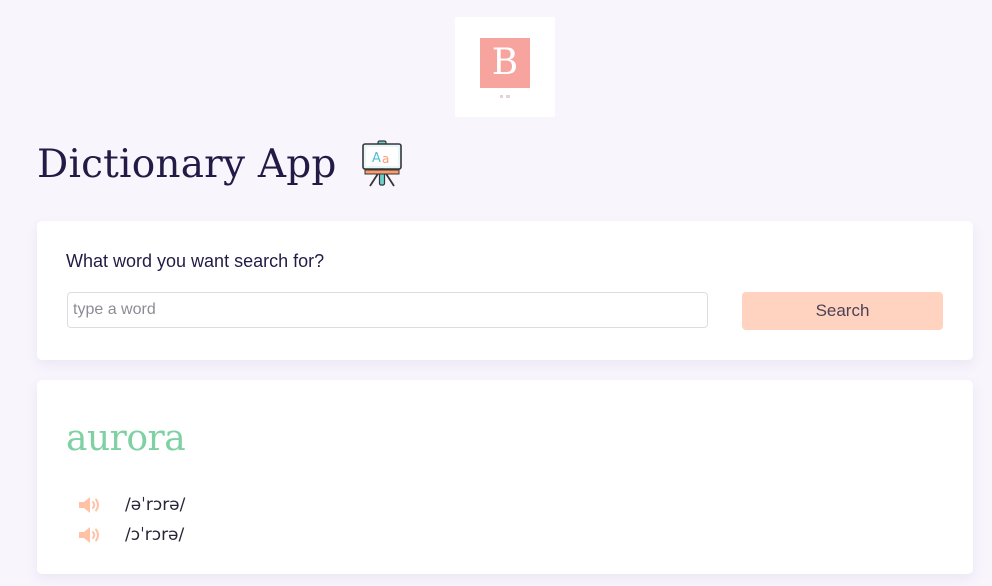  Describe the element at coordinates (155, 535) in the screenshot. I see `phonetic-text: /ɔˈrɔrə/` at that location.